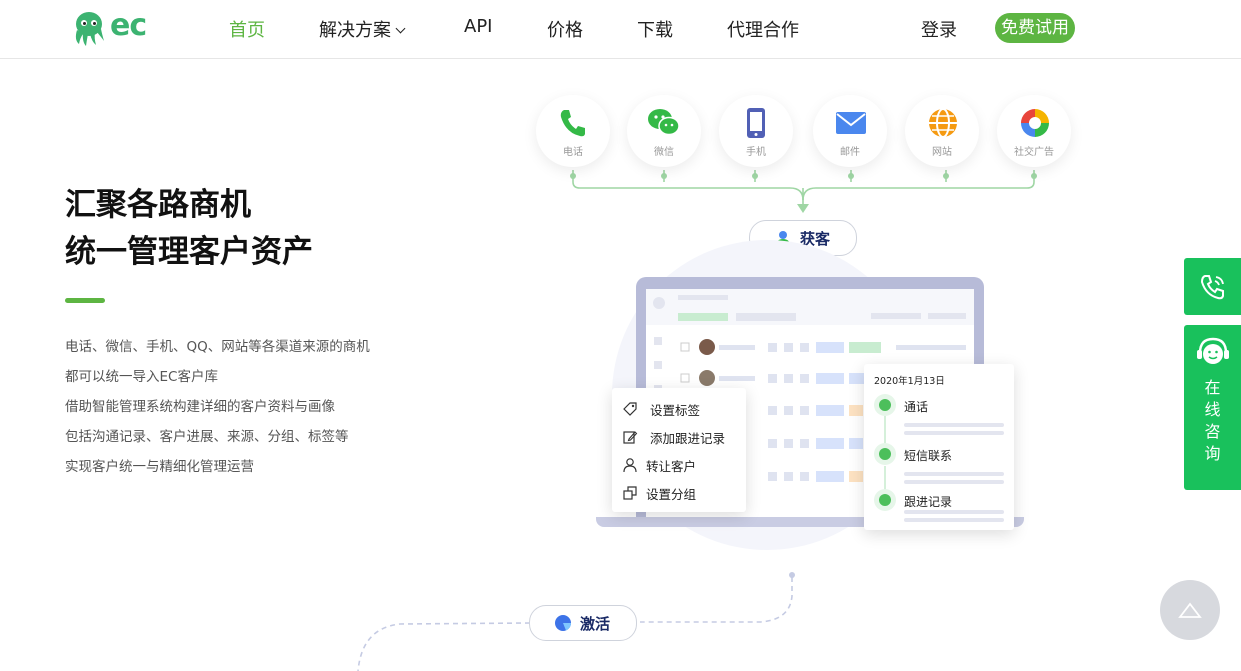 This screenshot has width=1241, height=671. What do you see at coordinates (1035, 123) in the screenshot?
I see `social-ads-icon` at bounding box center [1035, 123].